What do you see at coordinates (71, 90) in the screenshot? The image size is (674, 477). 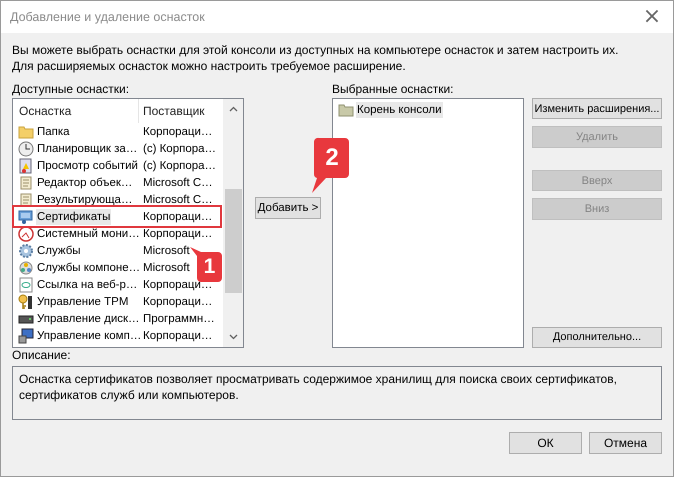 I see `available-label: Доступные оснастки:` at bounding box center [71, 90].